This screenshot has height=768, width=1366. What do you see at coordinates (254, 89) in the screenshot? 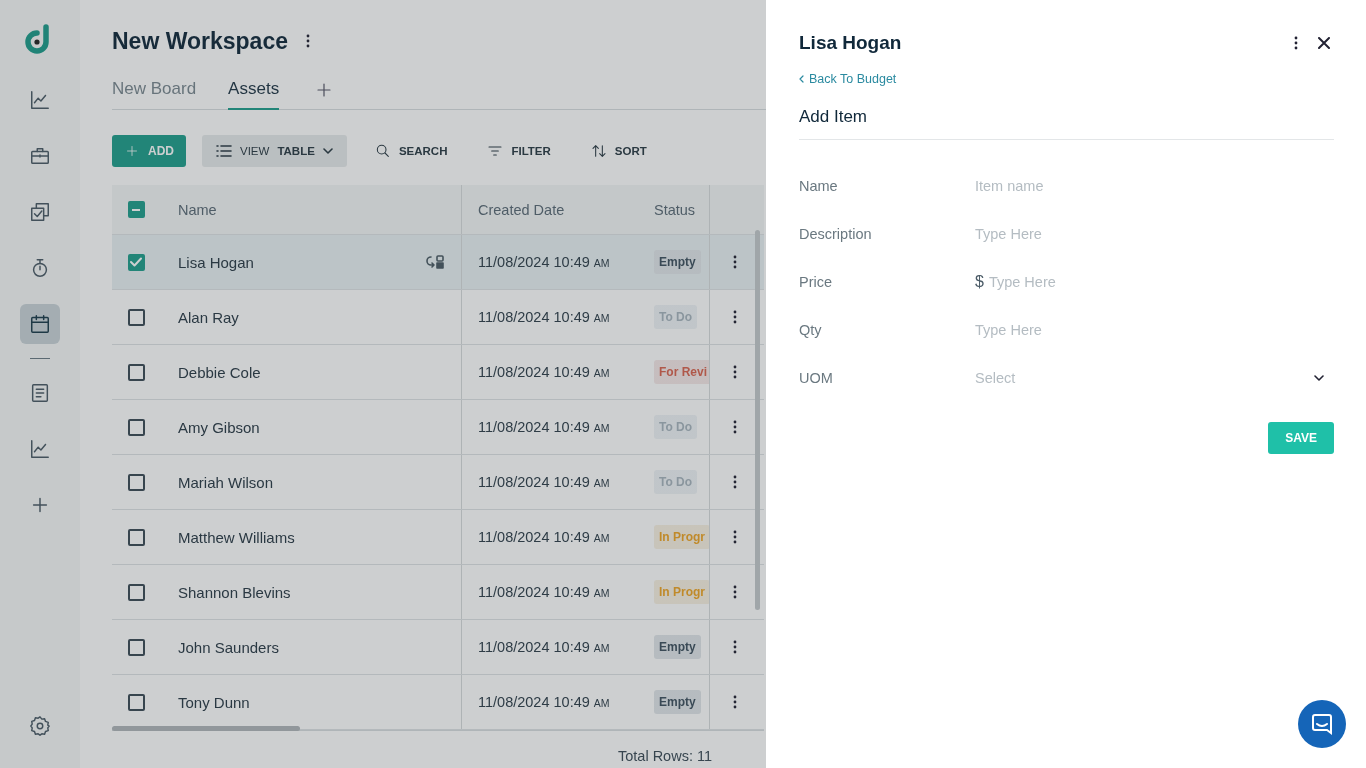
I see `tab: Assets` at bounding box center [254, 89].